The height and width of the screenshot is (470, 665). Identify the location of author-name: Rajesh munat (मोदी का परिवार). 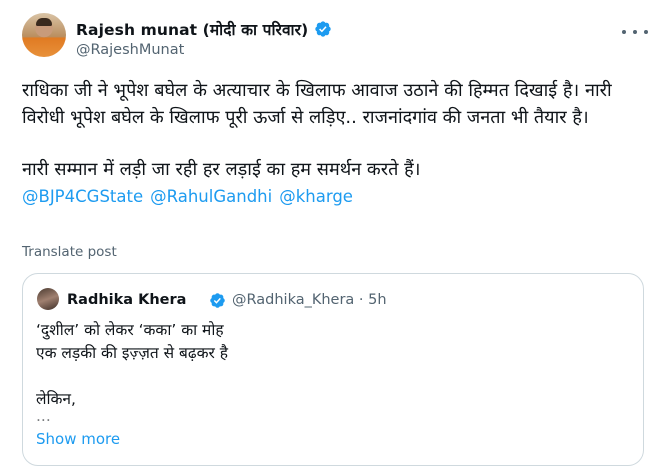
(192, 29).